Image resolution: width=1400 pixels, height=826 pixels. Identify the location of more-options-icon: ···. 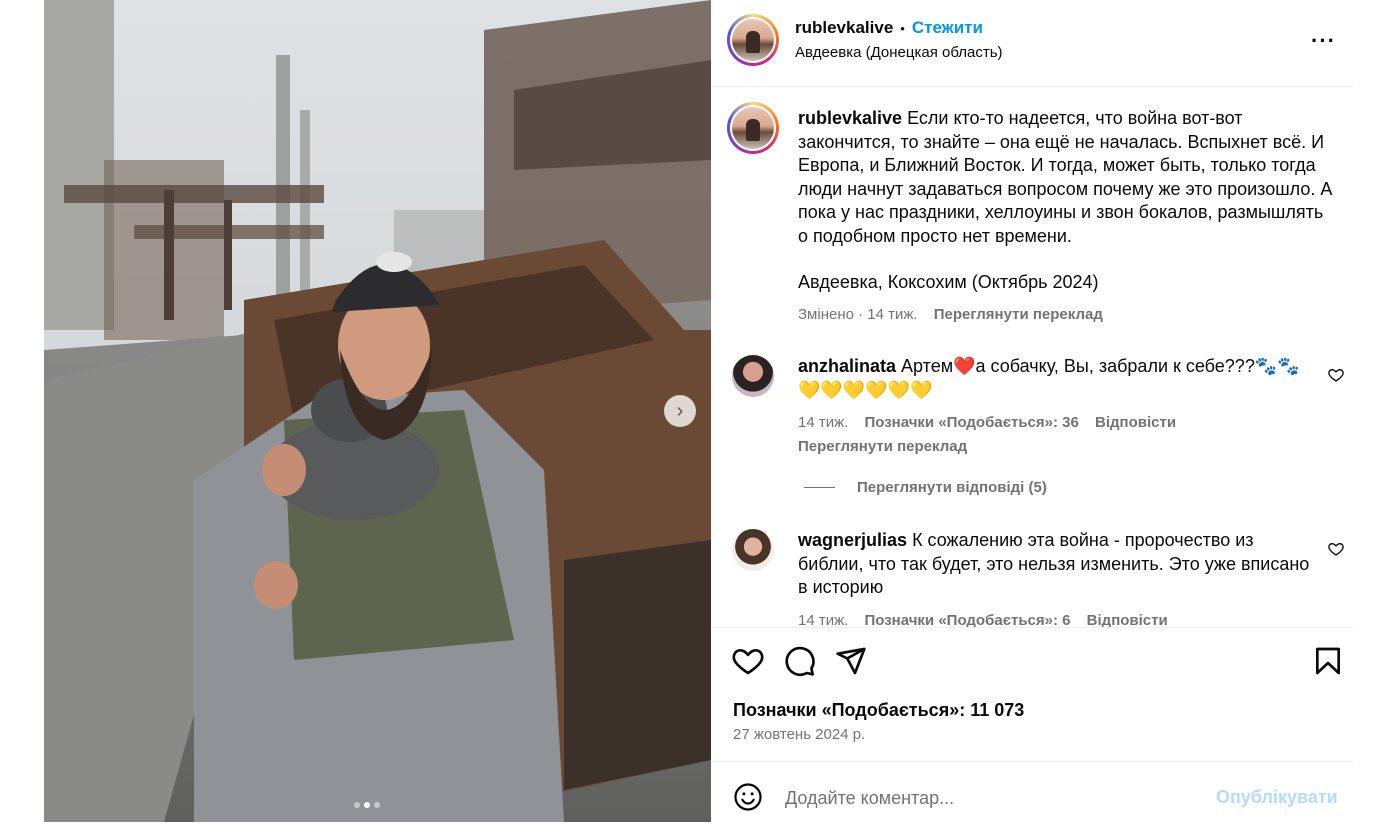
(1323, 41).